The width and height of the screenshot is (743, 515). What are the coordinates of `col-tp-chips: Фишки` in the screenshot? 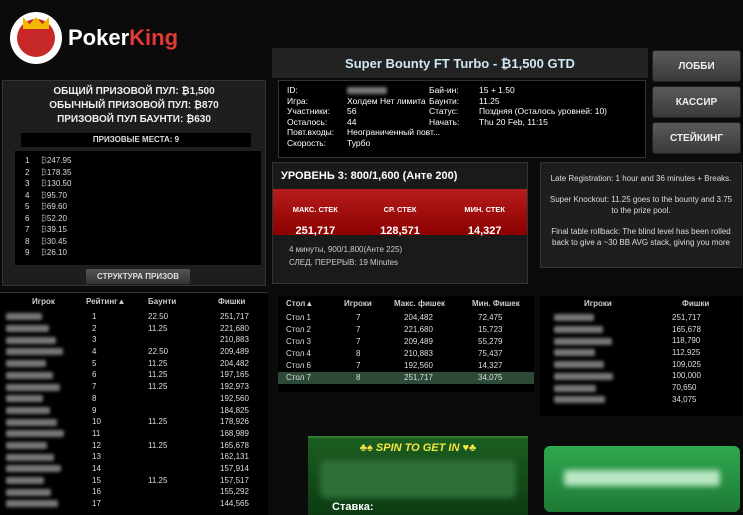 It's located at (696, 303).